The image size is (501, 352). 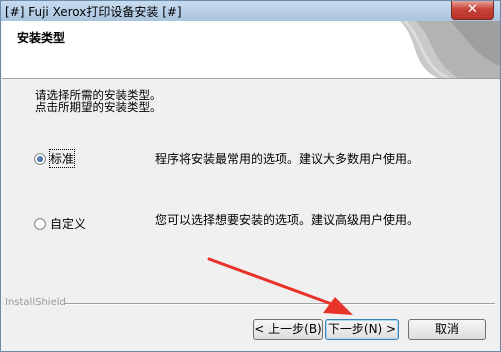 What do you see at coordinates (41, 38) in the screenshot?
I see `page-title: 安装类型` at bounding box center [41, 38].